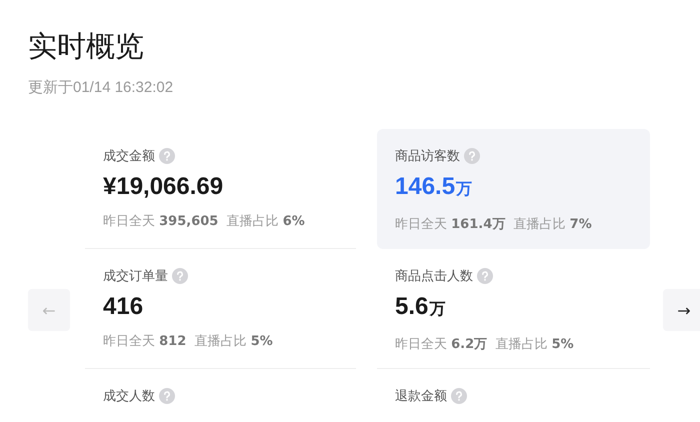 Image resolution: width=700 pixels, height=422 pixels. Describe the element at coordinates (123, 307) in the screenshot. I see `metric-value: 416` at that location.